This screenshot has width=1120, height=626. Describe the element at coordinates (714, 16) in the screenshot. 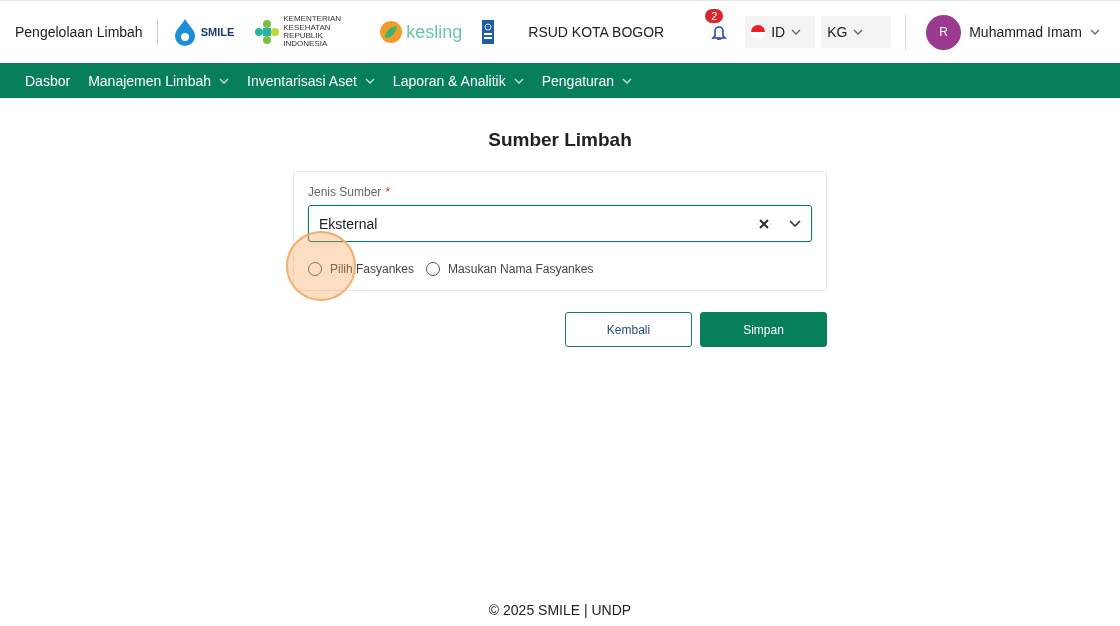

I see `notification-badge: 2` at that location.